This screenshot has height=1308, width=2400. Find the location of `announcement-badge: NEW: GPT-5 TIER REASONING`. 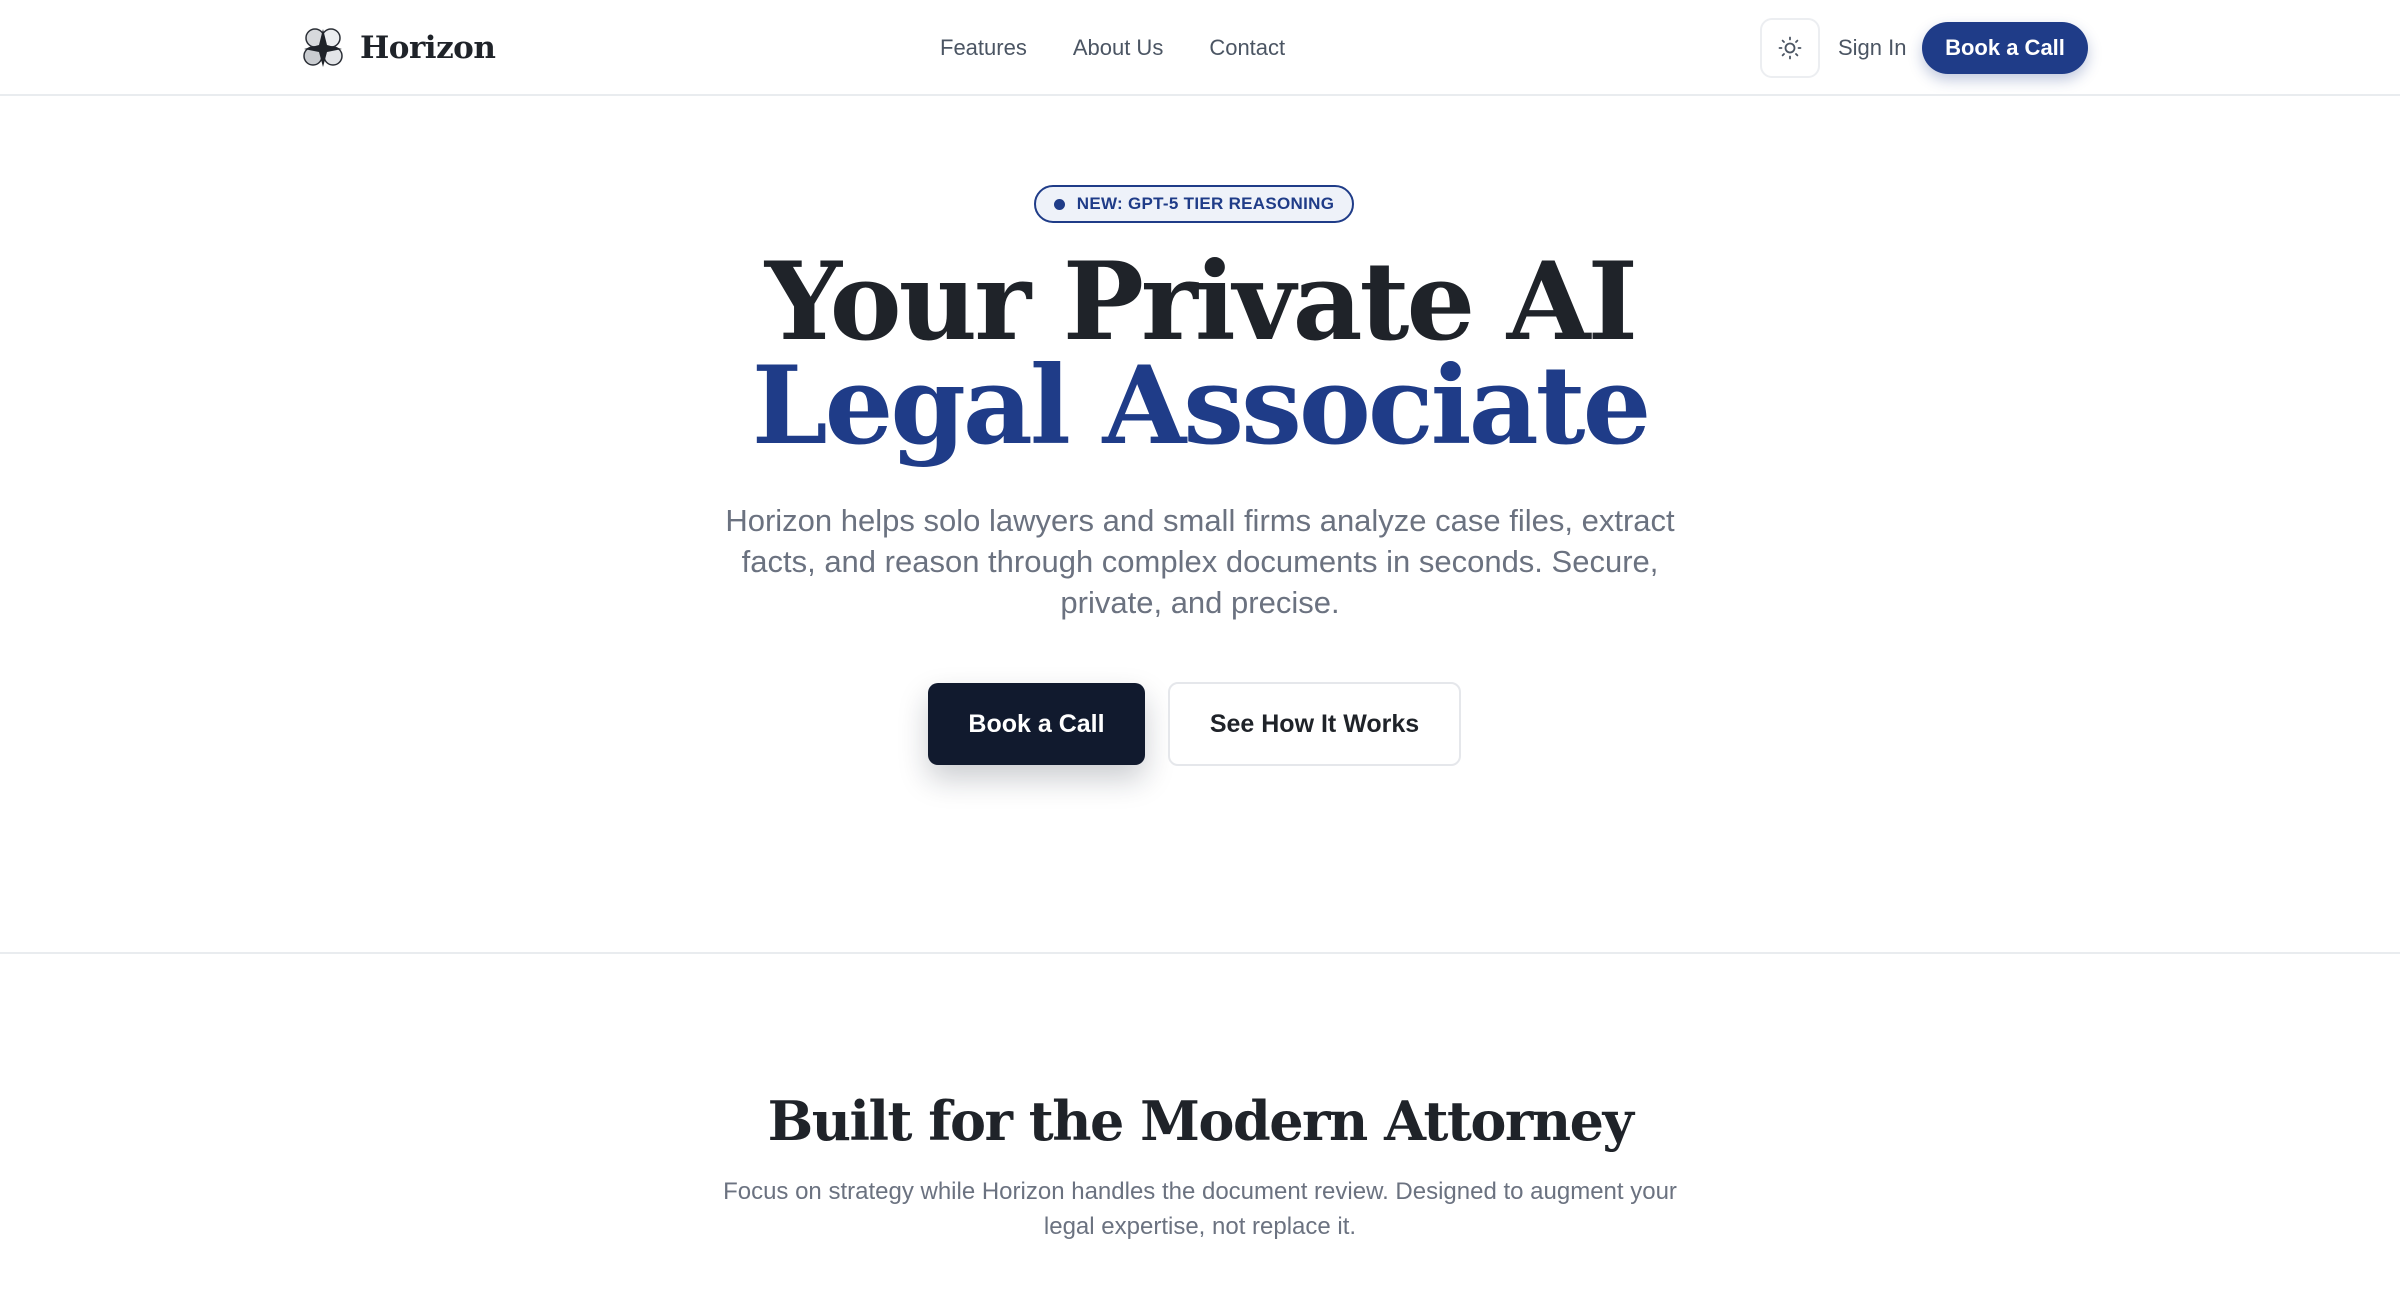

announcement-badge: NEW: GPT-5 TIER REASONING is located at coordinates (1194, 204).